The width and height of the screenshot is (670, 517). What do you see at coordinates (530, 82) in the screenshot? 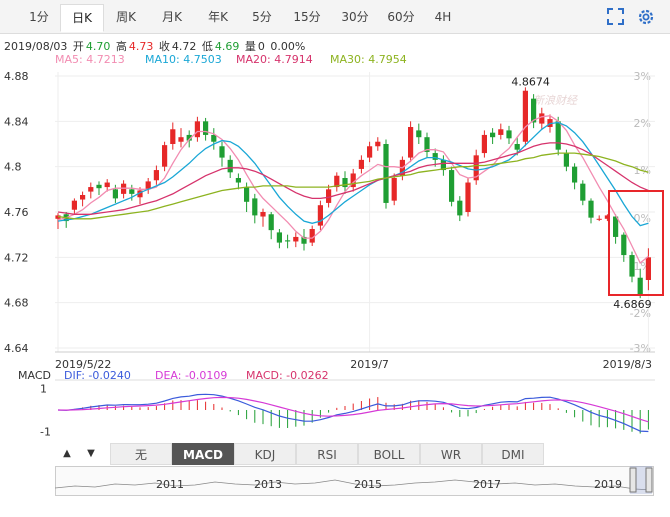
I see `max-price-annotation: 4.8674` at bounding box center [530, 82].